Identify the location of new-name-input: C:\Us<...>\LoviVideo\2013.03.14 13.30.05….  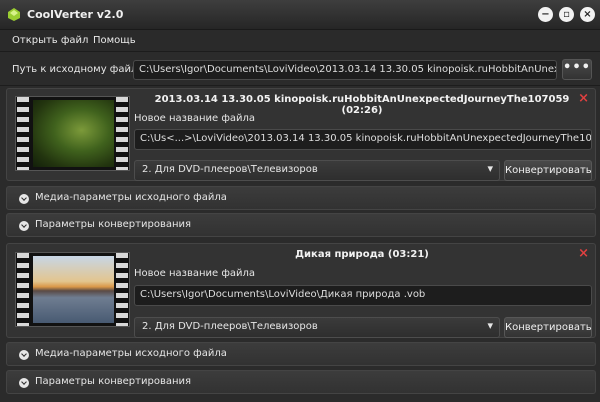
(363, 139).